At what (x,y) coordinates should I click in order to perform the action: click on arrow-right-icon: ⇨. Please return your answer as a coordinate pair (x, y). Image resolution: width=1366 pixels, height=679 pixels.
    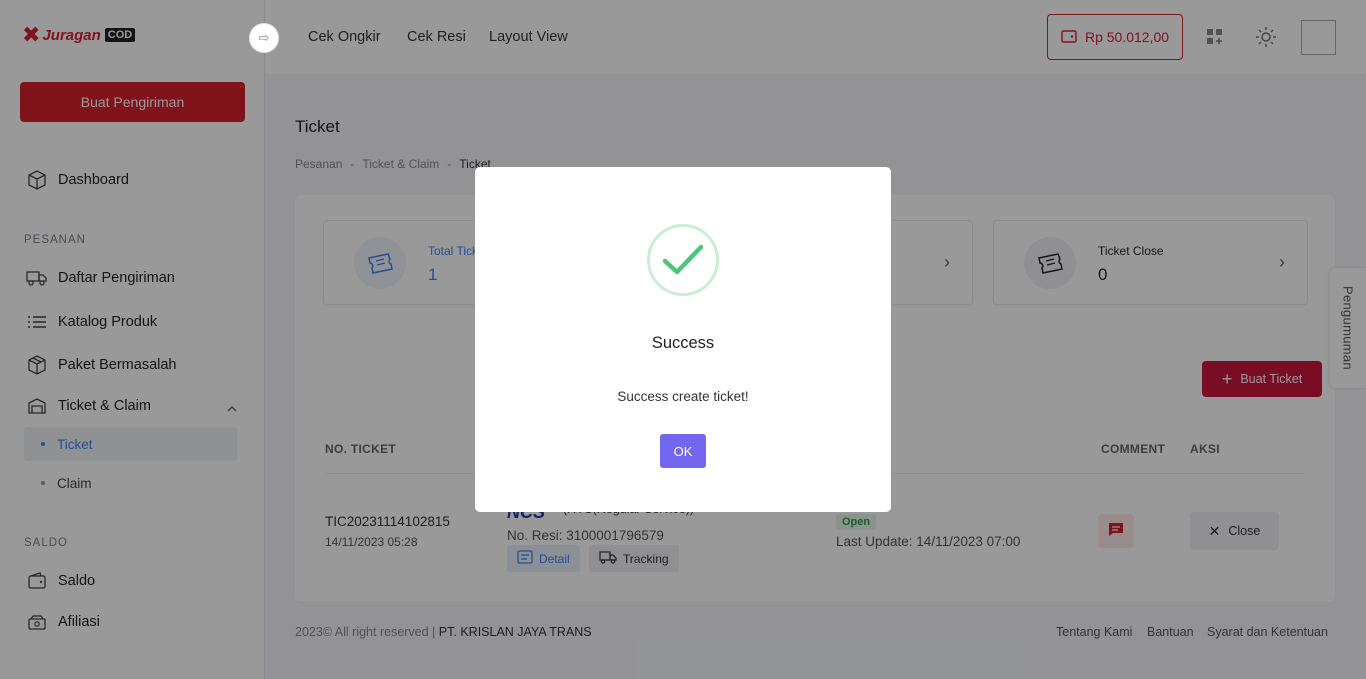
    Looking at the image, I should click on (264, 37).